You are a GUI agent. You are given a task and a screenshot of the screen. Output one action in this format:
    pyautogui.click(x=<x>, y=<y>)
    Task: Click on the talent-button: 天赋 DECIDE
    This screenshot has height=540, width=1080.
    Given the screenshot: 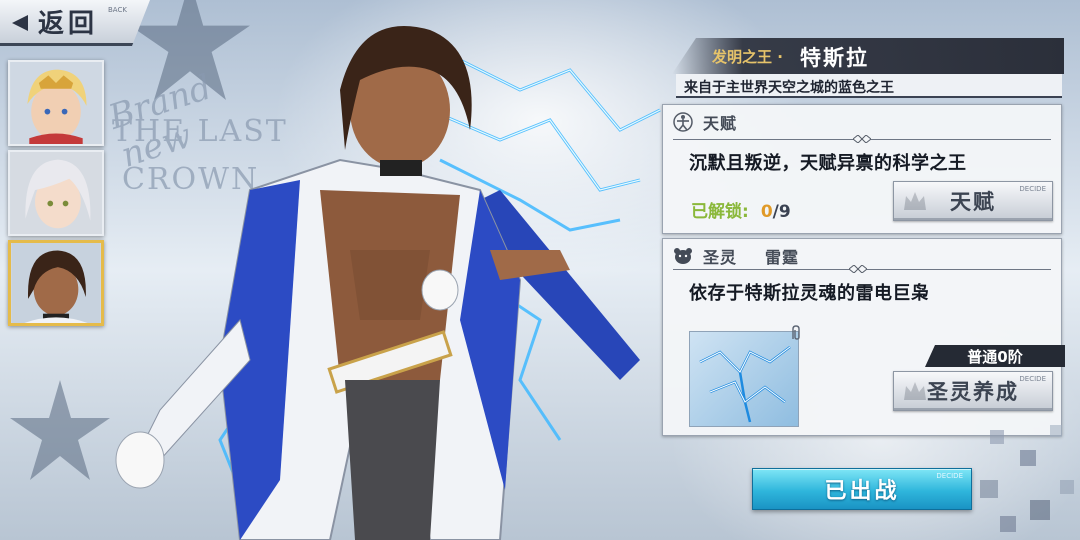 What is the action you would take?
    pyautogui.click(x=973, y=201)
    